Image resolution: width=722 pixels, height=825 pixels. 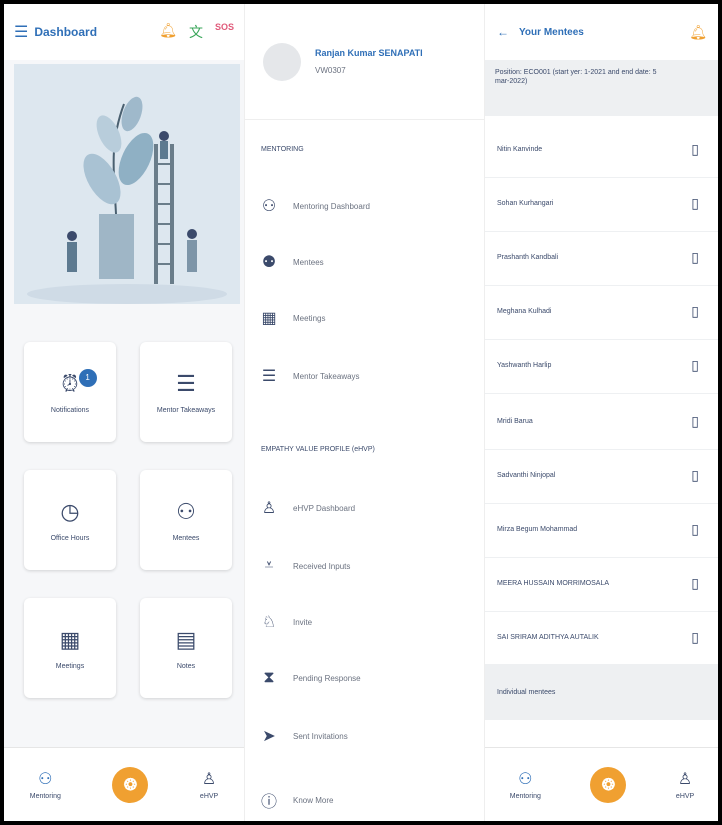 What do you see at coordinates (601, 258) in the screenshot?
I see `list-item: Prashanth Kandbali ▯` at bounding box center [601, 258].